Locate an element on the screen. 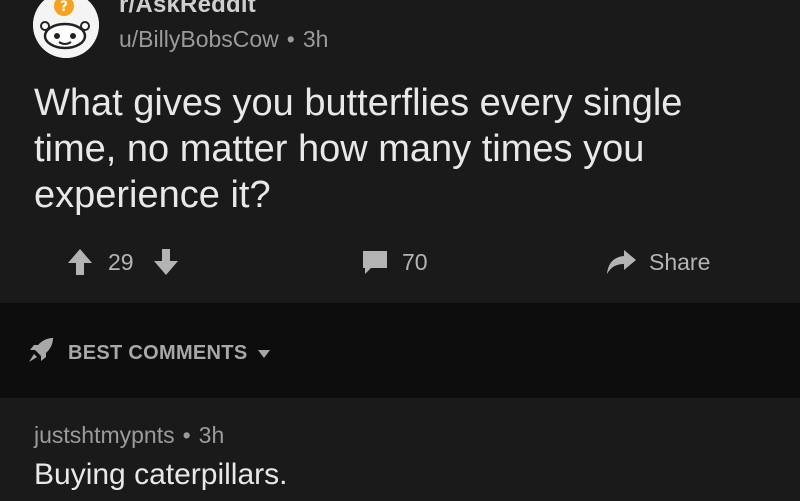 This screenshot has width=800, height=501. sort-dropdown: BEST COMMENTS is located at coordinates (148, 353).